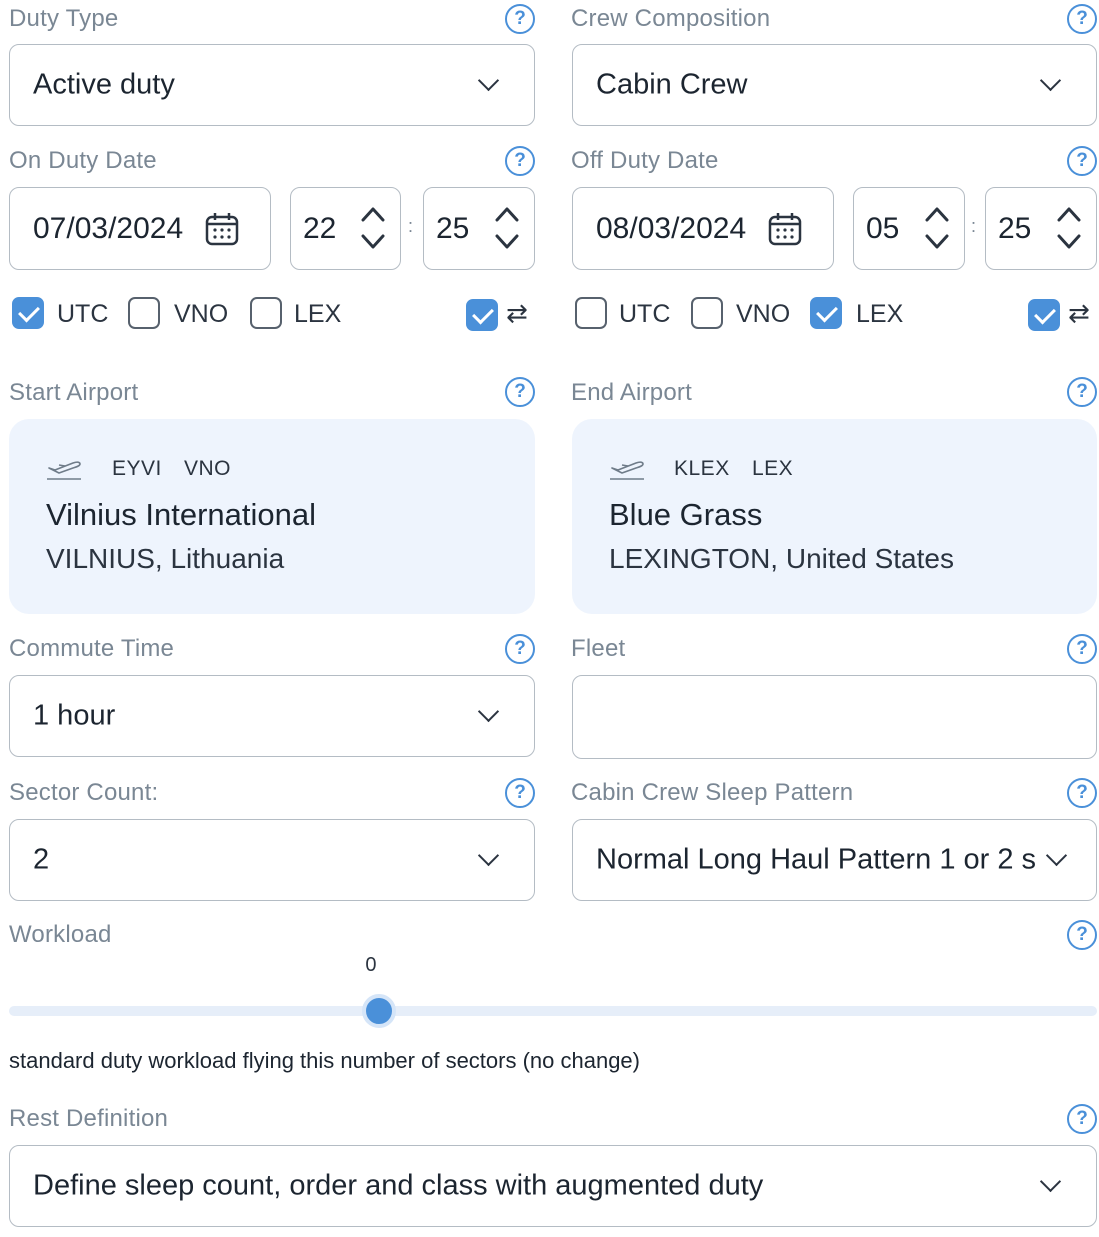 The image size is (1099, 1237). Describe the element at coordinates (781, 558) in the screenshot. I see `end-airport-city: LEXINGTON, United States` at that location.